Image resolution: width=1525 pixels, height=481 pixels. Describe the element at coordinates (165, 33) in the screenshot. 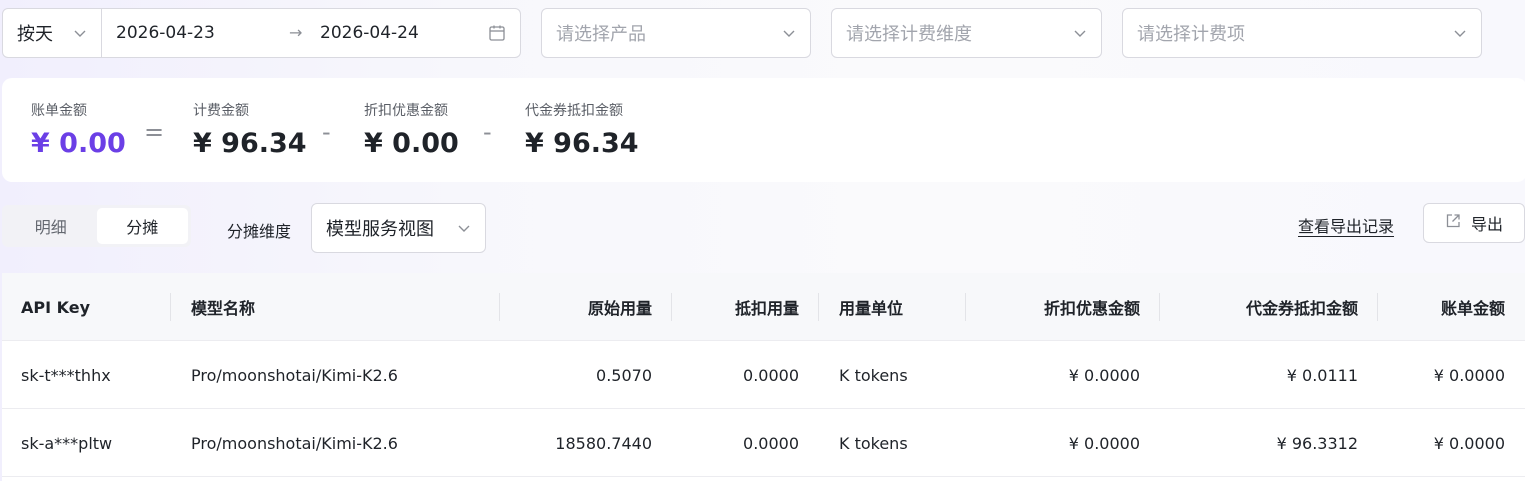

I see `date-start-input: 2026-04-23` at that location.